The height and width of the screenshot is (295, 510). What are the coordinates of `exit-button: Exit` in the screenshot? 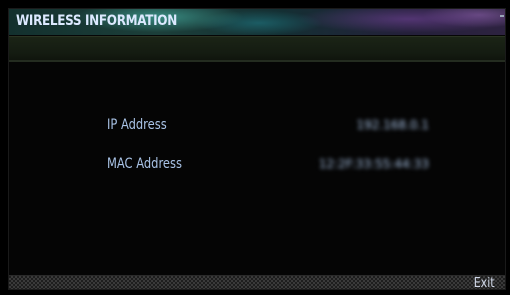 It's located at (484, 282).